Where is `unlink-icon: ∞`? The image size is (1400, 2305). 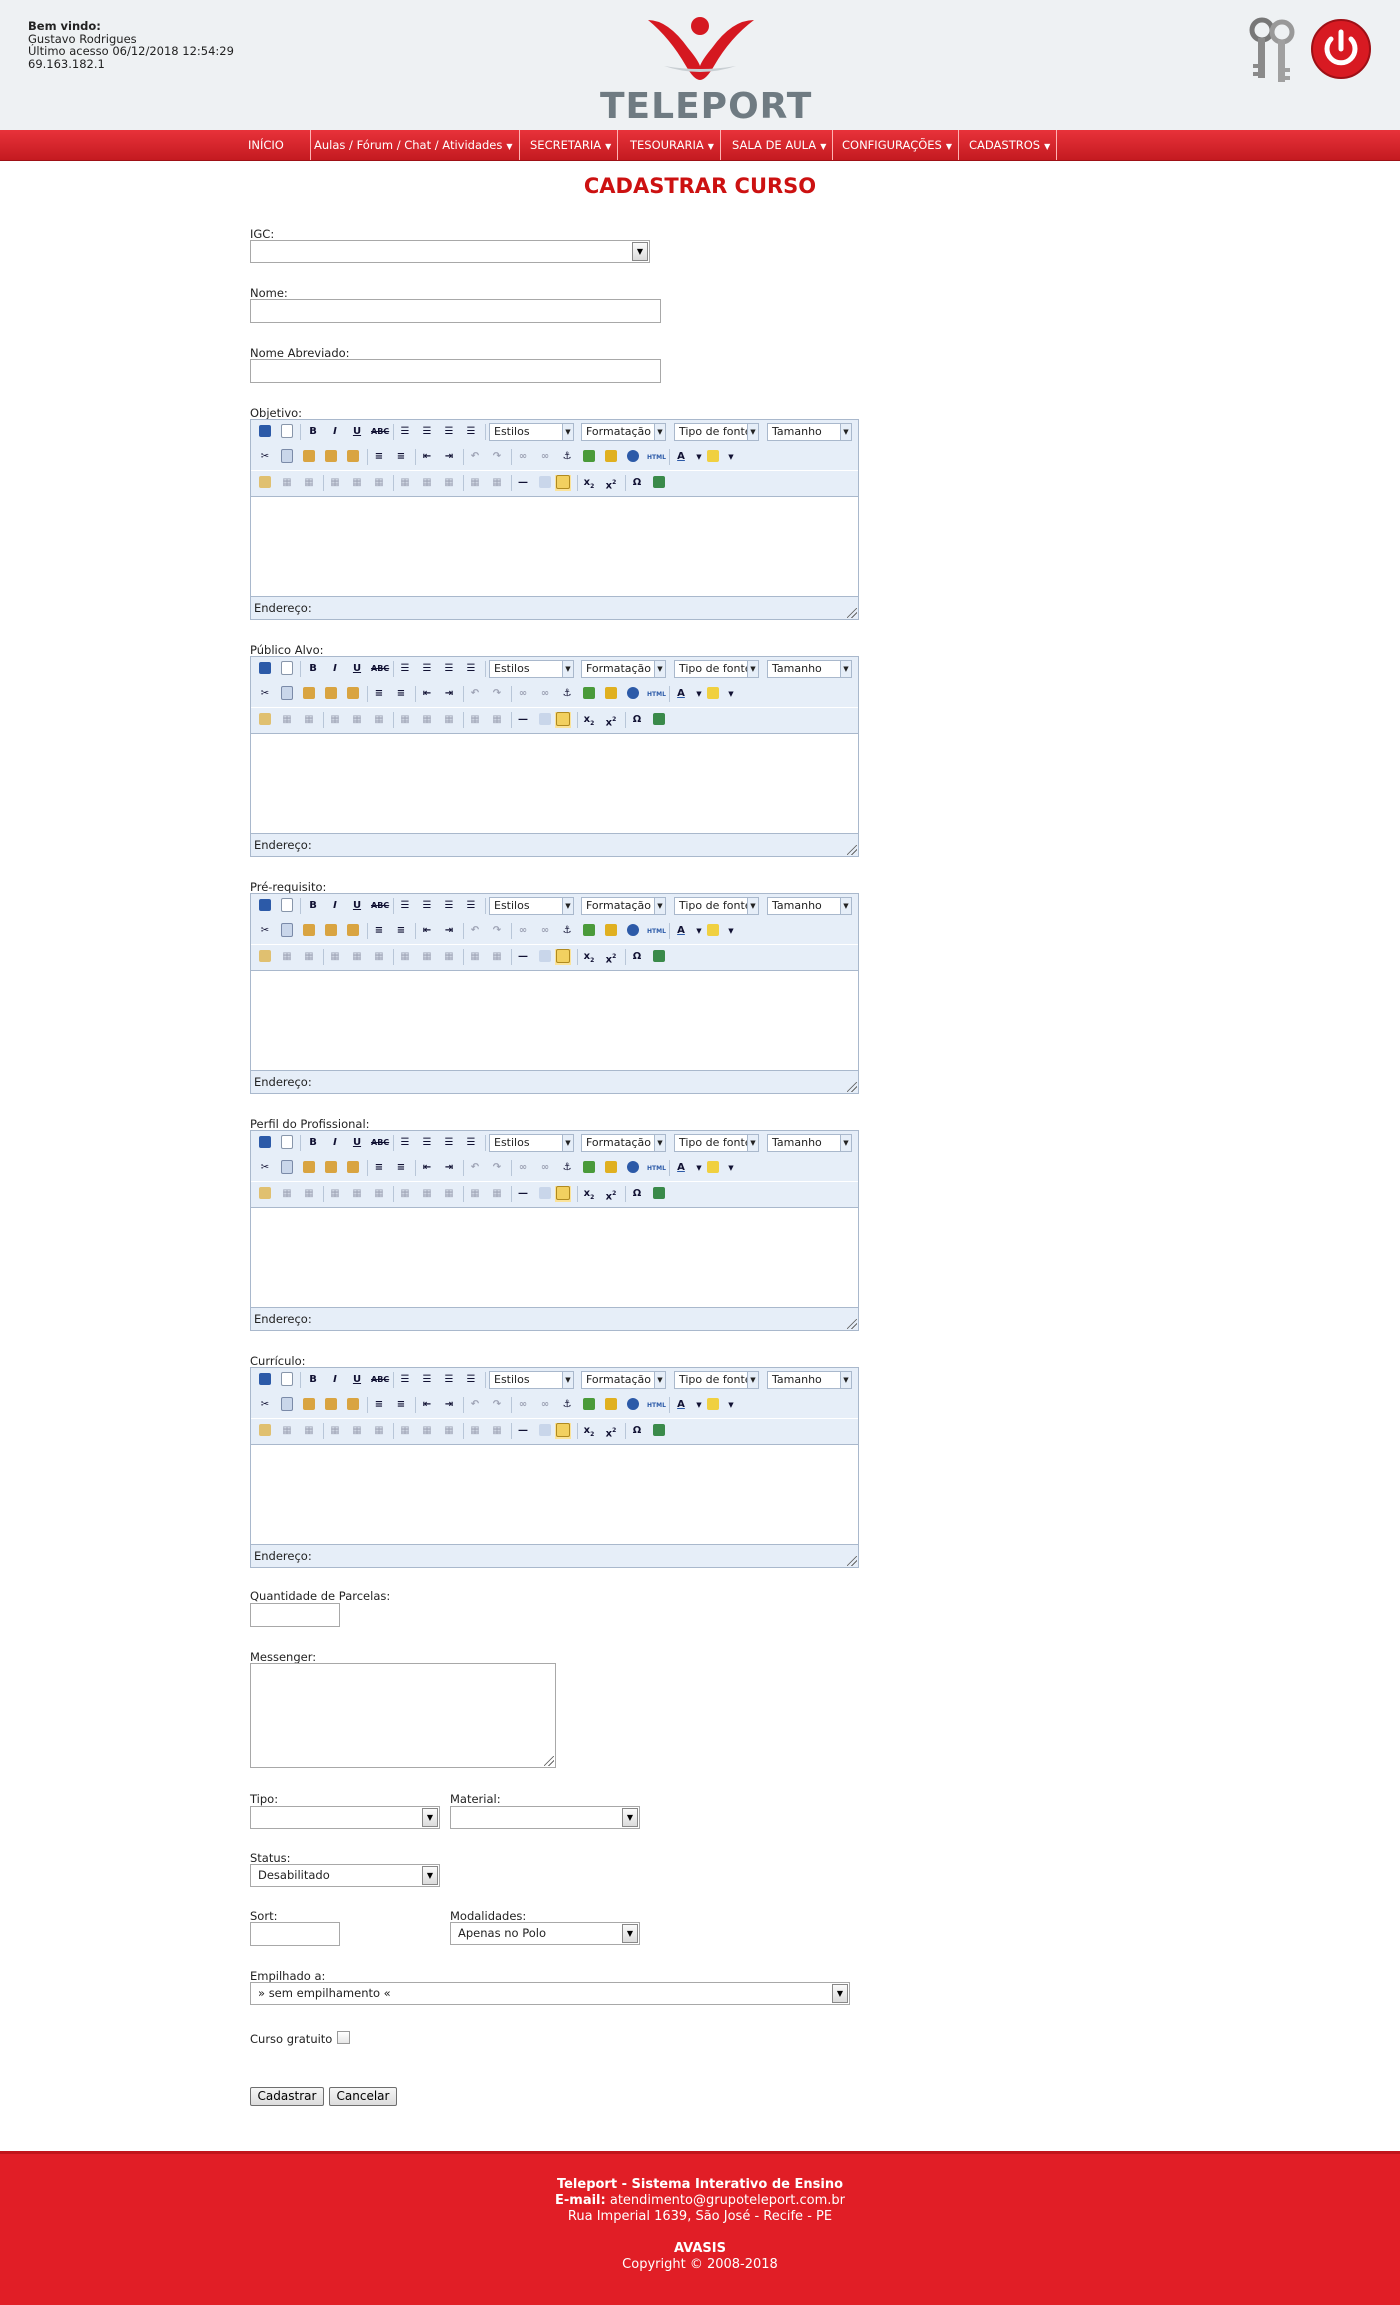
unlink-icon: ∞ is located at coordinates (545, 931).